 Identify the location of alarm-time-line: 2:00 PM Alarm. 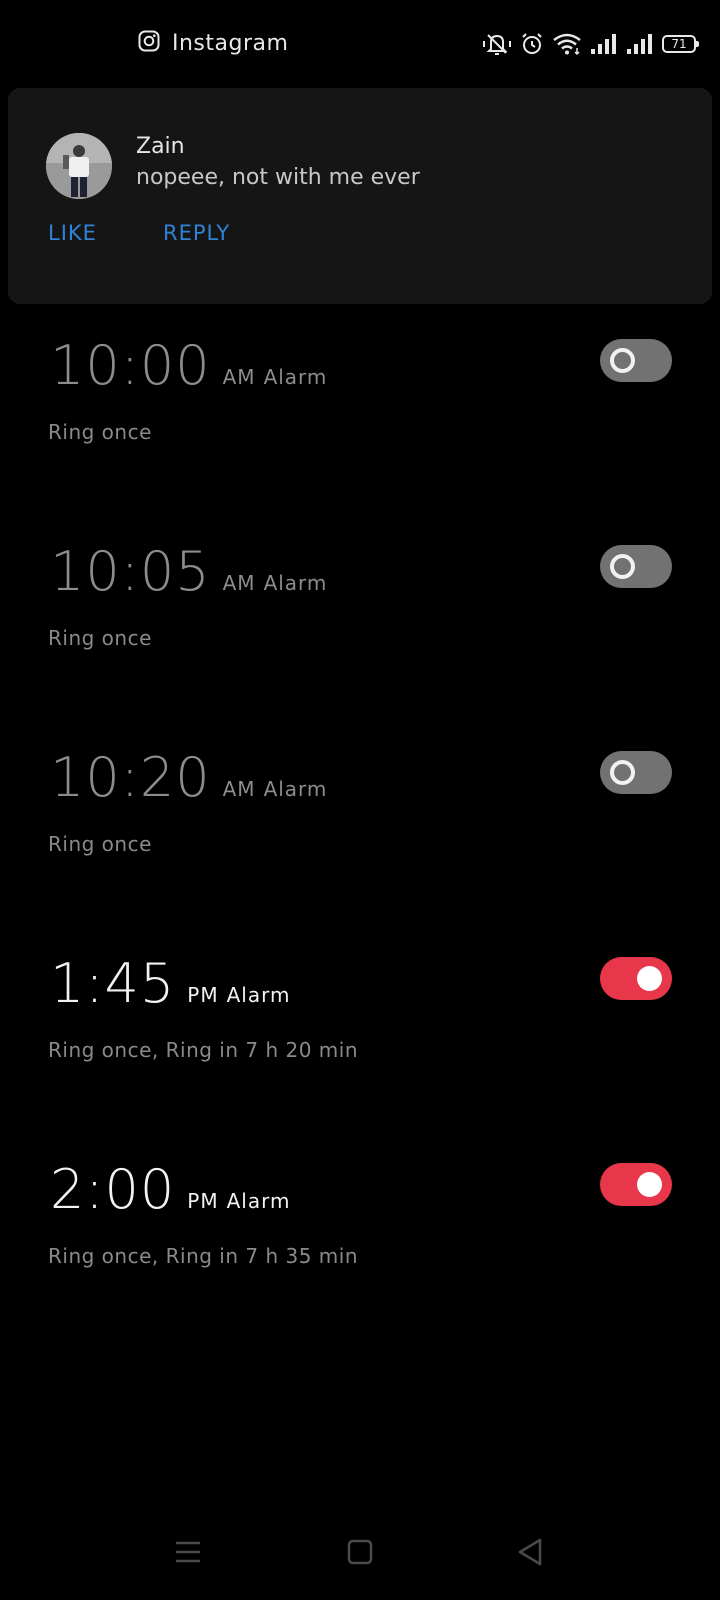
(170, 1189).